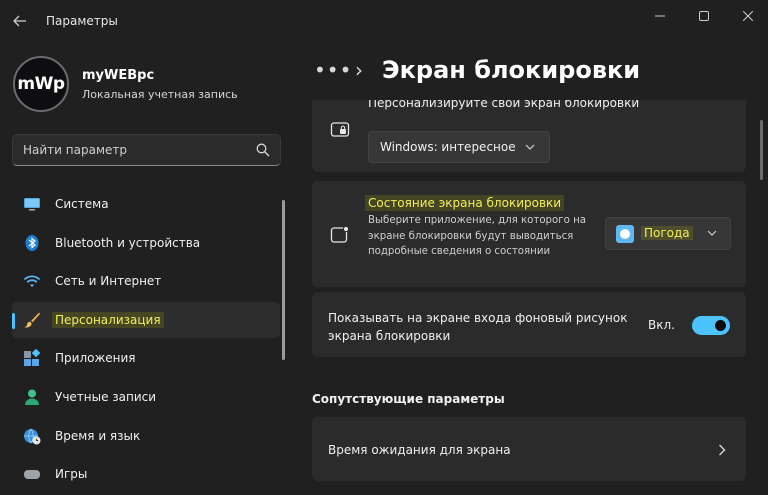 The height and width of the screenshot is (495, 768). Describe the element at coordinates (32, 242) in the screenshot. I see `bluetooth-icon` at that location.